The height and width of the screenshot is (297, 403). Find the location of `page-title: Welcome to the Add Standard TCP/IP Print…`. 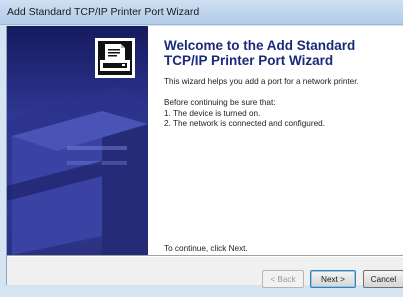

page-title: Welcome to the Add Standard TCP/IP Print… is located at coordinates (260, 53).